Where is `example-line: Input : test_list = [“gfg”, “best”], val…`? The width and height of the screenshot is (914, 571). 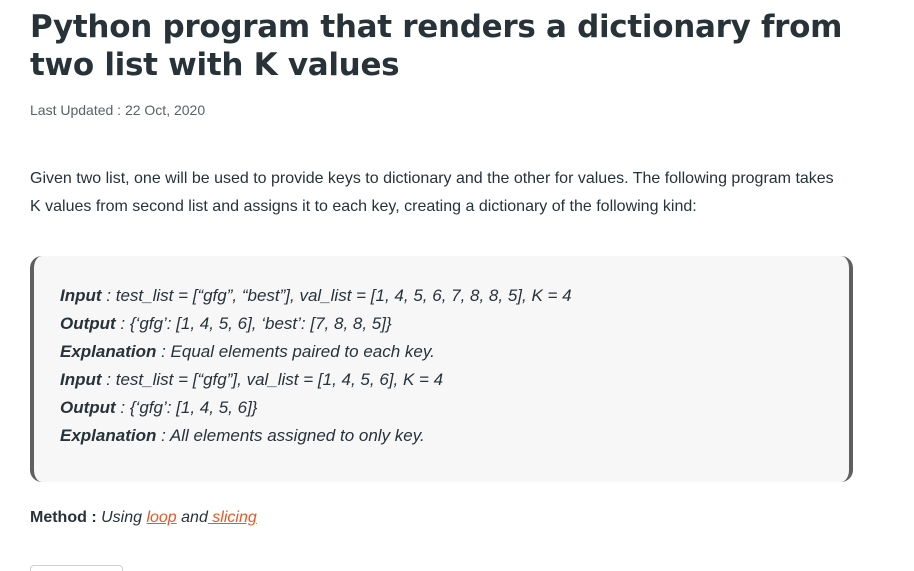
example-line: Input : test_list = [“gfg”, “best”], val… is located at coordinates (454, 296).